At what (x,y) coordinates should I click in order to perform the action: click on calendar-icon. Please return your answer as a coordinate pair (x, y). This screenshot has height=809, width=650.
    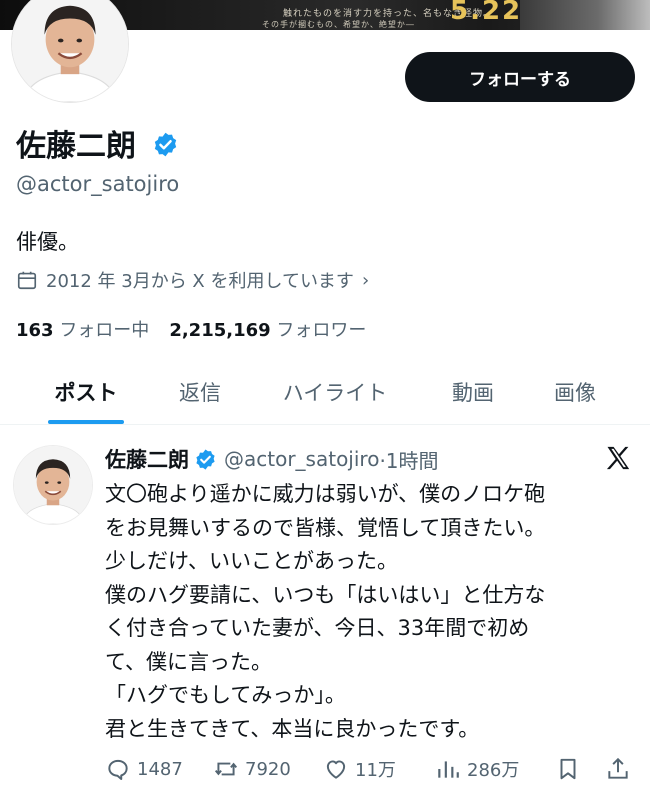
    Looking at the image, I should click on (27, 280).